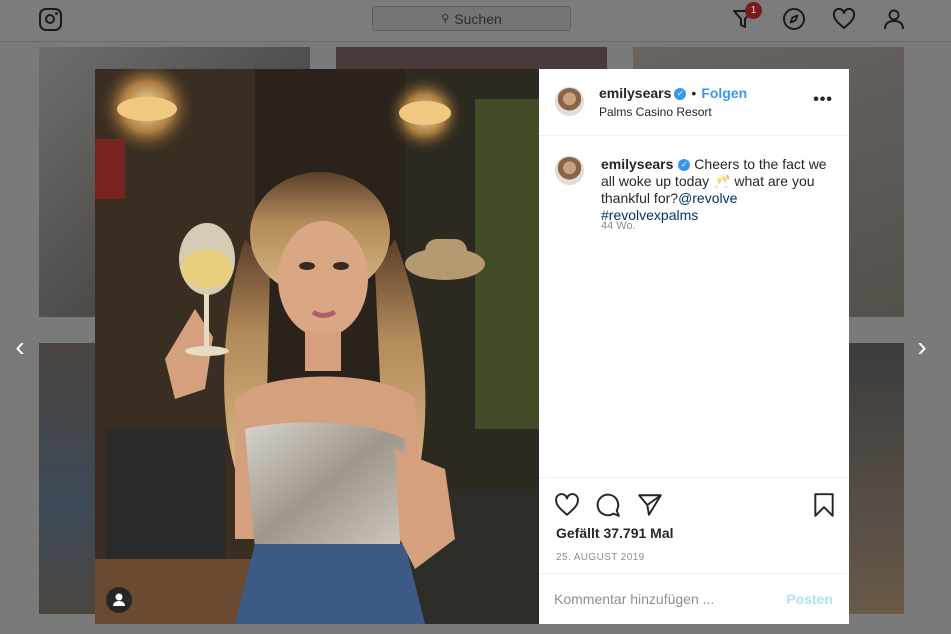  What do you see at coordinates (637, 164) in the screenshot?
I see `caption-username: emilysears` at bounding box center [637, 164].